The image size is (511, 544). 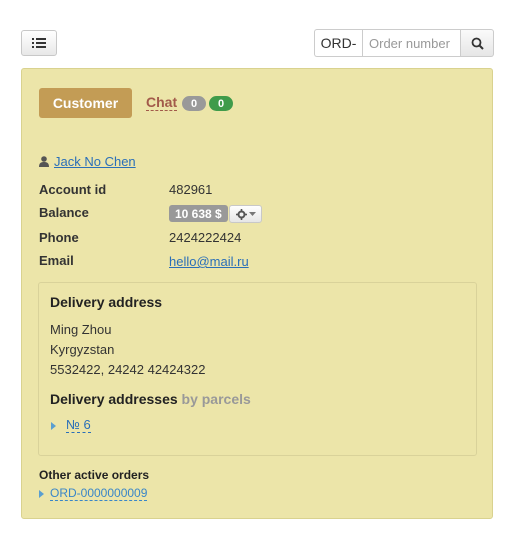 I want to click on delivery-details: 5532422, 24242 42424322, so click(x=128, y=369).